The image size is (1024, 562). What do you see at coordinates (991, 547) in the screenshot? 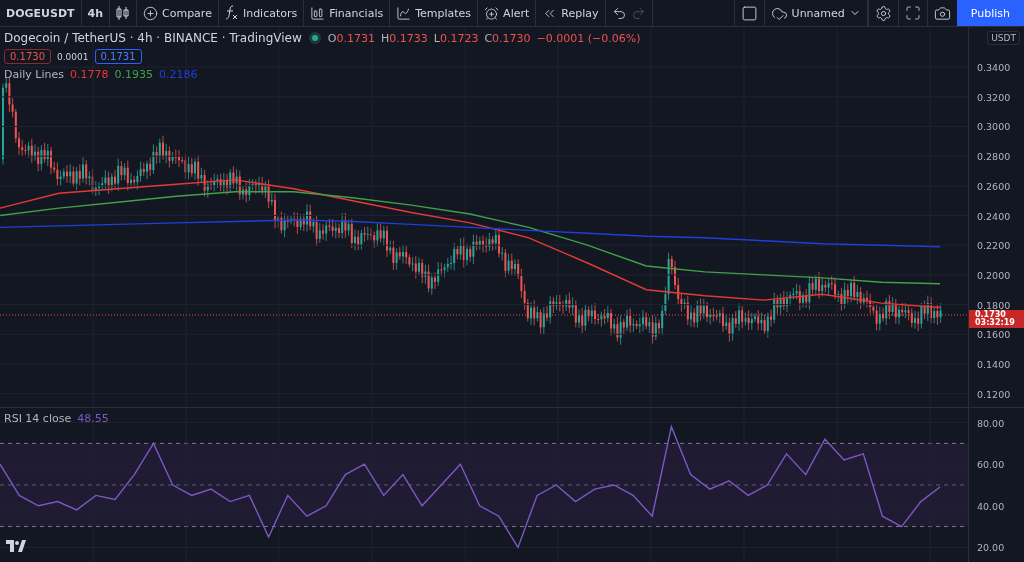
I see `rsi-tick-label: 20.00` at bounding box center [991, 547].